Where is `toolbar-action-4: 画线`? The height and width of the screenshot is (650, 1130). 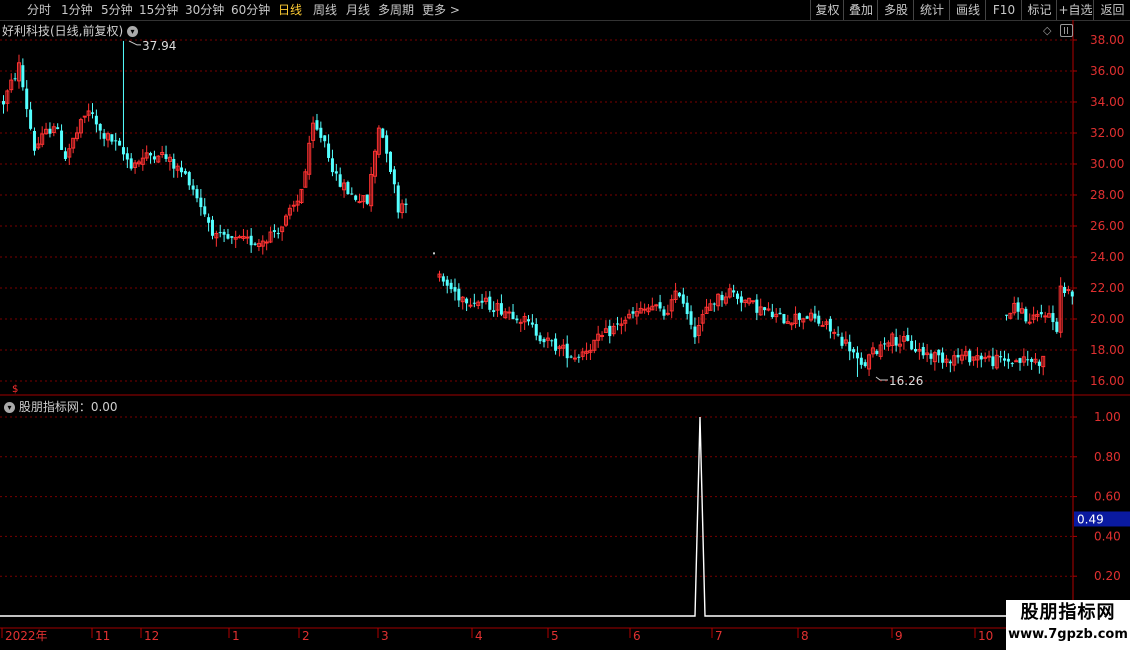 toolbar-action-4: 画线 is located at coordinates (967, 10).